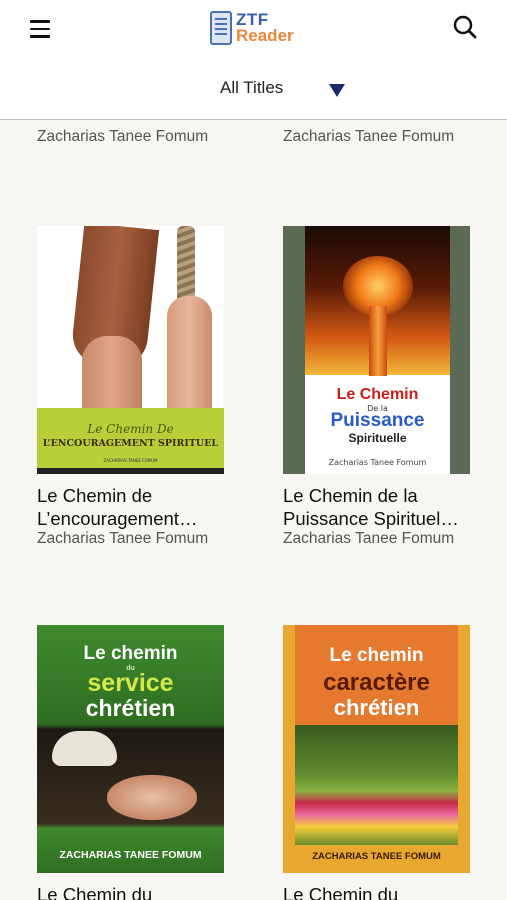  Describe the element at coordinates (377, 438) in the screenshot. I see `cover-line: Spirituelle` at that location.